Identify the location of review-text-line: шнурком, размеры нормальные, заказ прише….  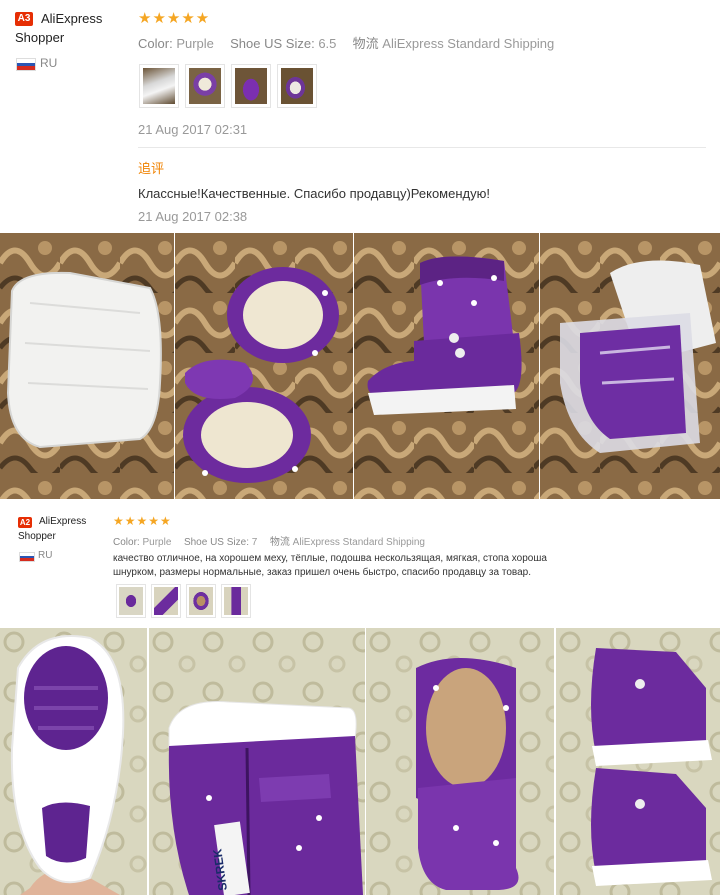
(322, 572).